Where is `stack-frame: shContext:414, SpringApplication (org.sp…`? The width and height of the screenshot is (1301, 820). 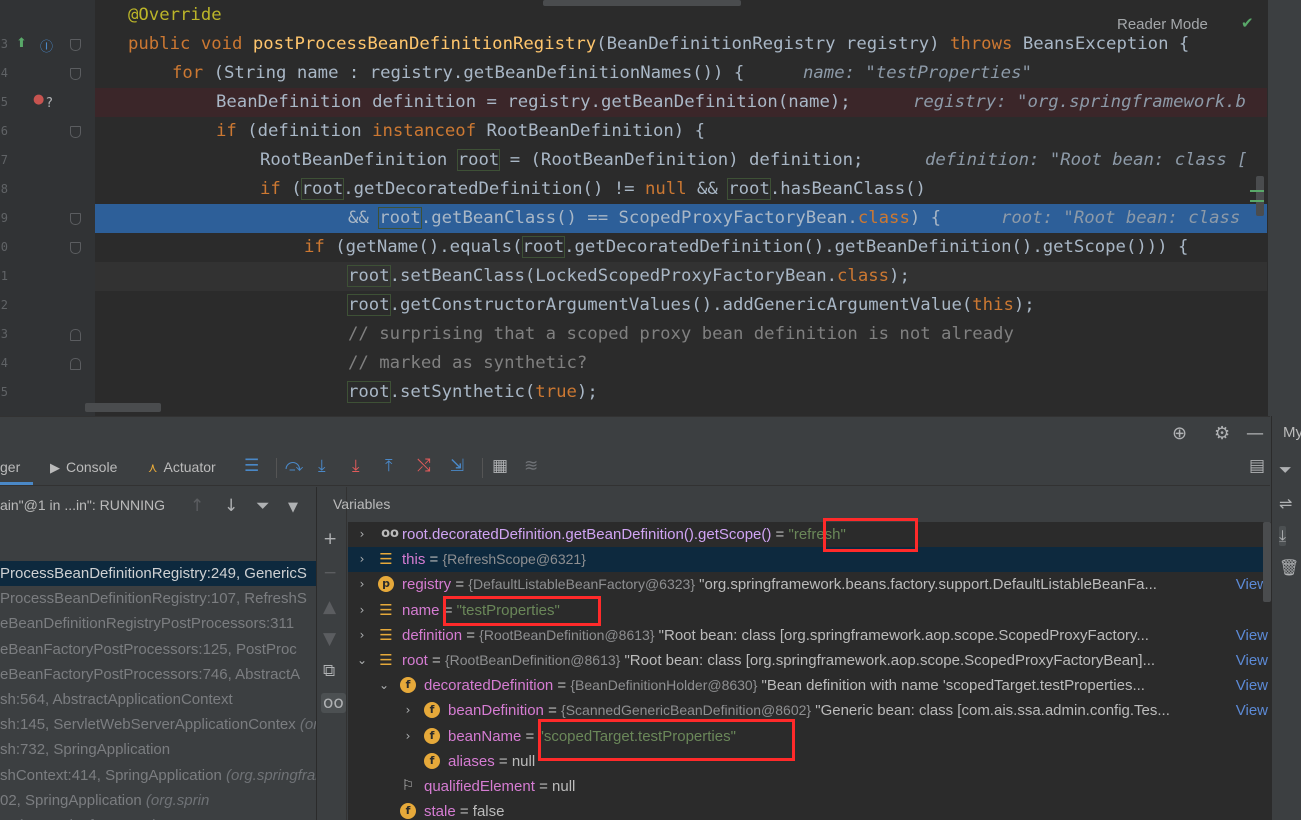 stack-frame: shContext:414, SpringApplication (org.sp… is located at coordinates (158, 775).